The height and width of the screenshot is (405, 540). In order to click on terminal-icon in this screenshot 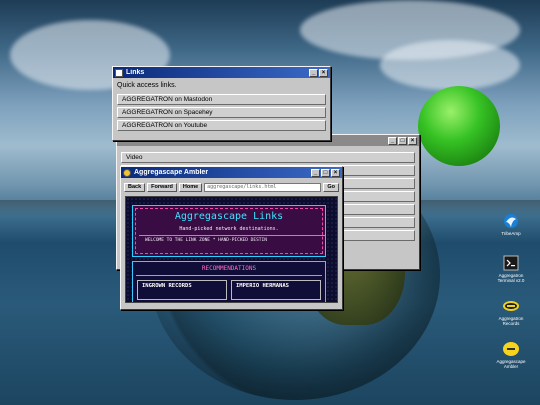, I will do `click(511, 263)`.